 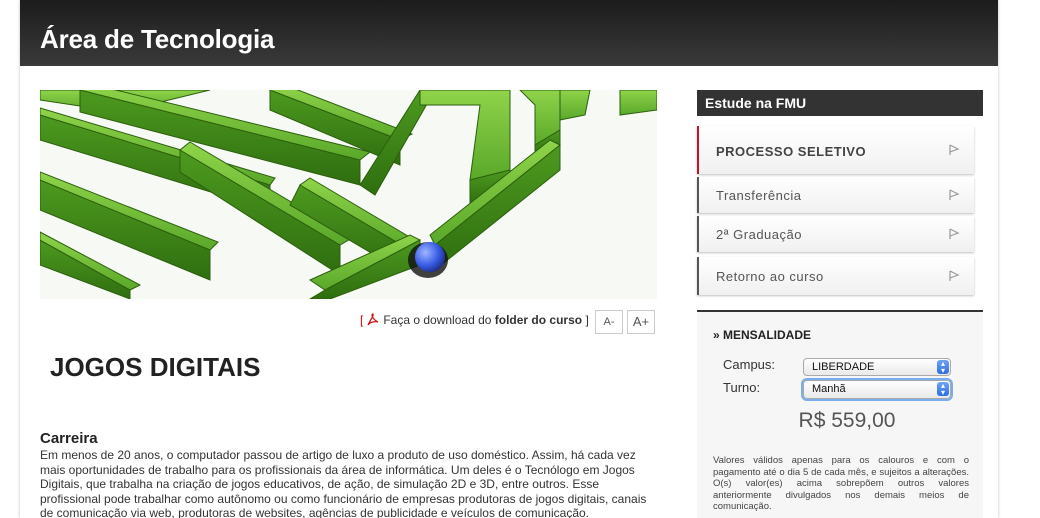 What do you see at coordinates (791, 151) in the screenshot?
I see `sidebar-item-label: PROCESSO SELETIVO` at bounding box center [791, 151].